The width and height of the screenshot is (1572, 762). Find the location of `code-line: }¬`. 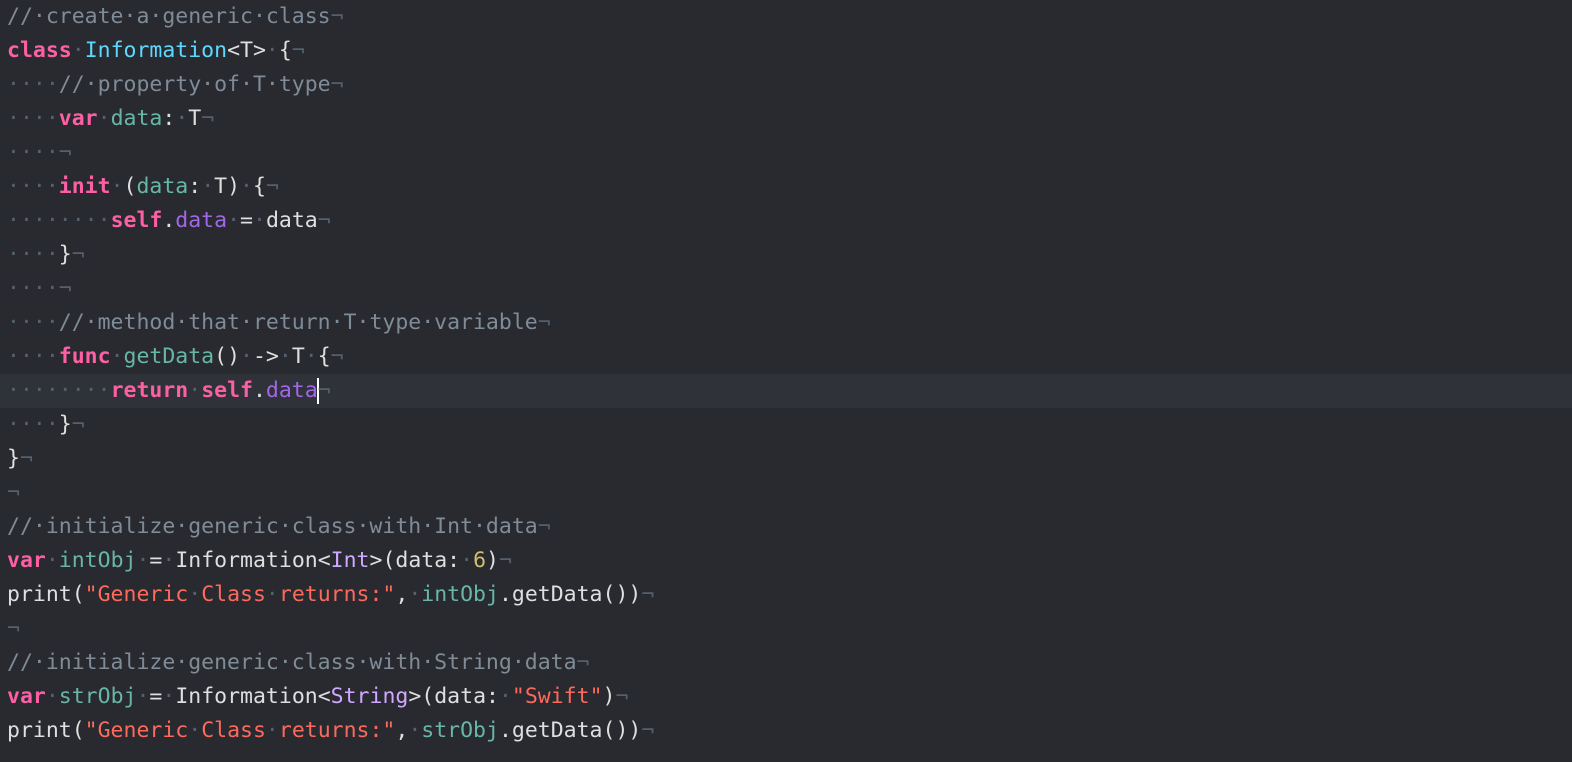

code-line: }¬ is located at coordinates (786, 459).